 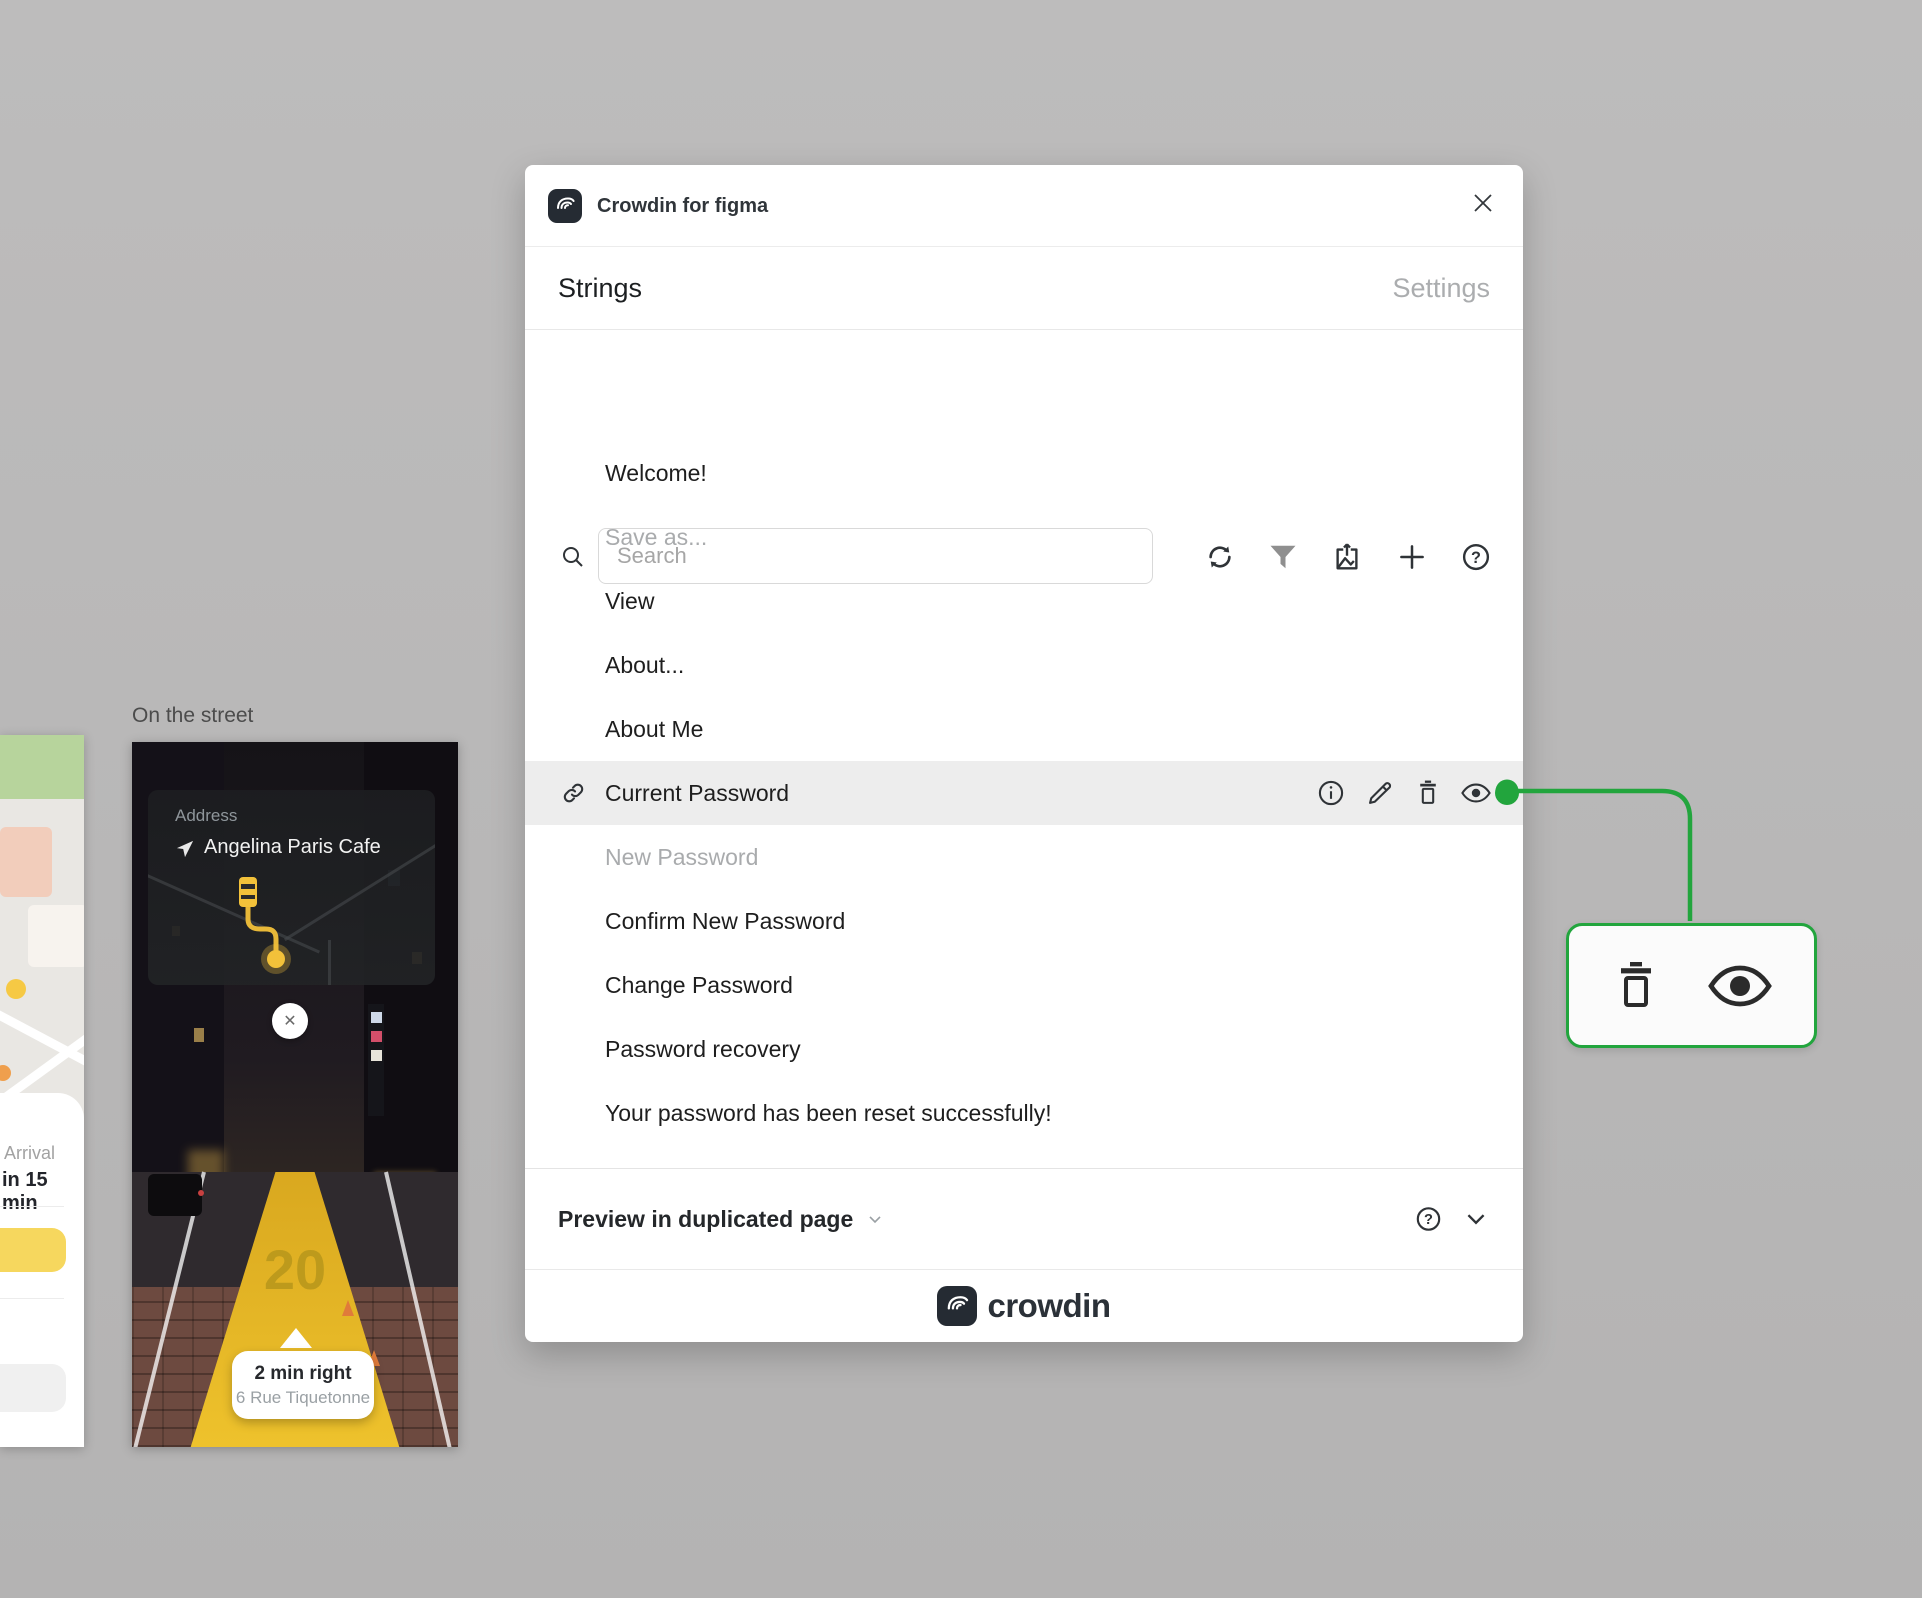 What do you see at coordinates (1507, 793) in the screenshot?
I see `connector-dot` at bounding box center [1507, 793].